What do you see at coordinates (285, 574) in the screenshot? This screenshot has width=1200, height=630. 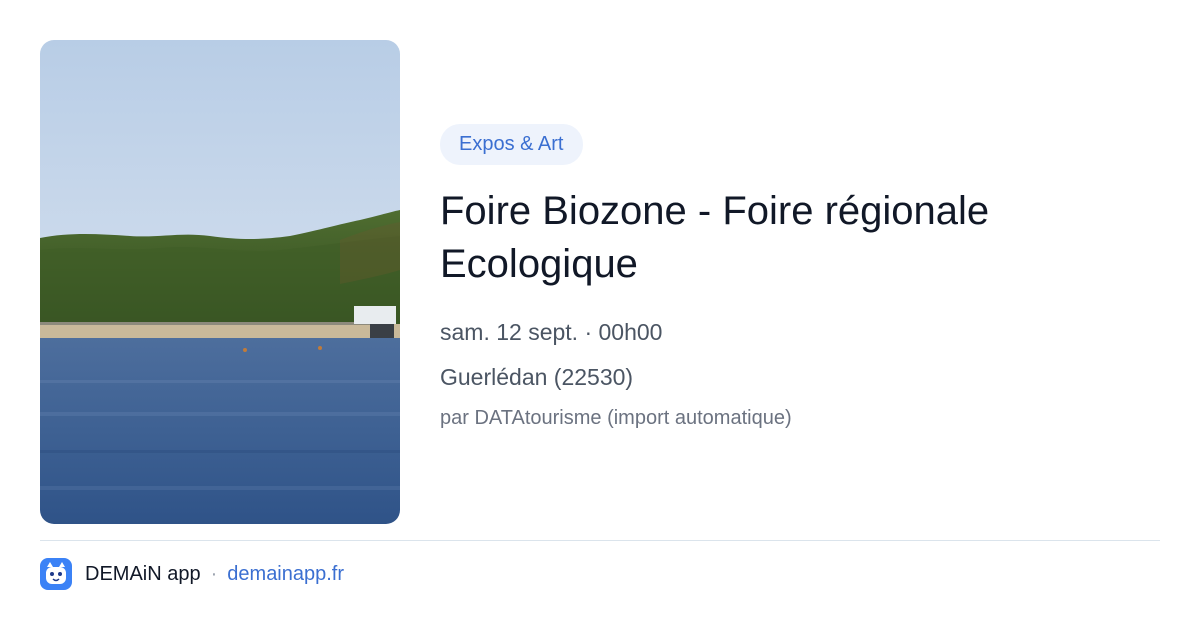 I see `app-domain-link: demainapp.fr` at bounding box center [285, 574].